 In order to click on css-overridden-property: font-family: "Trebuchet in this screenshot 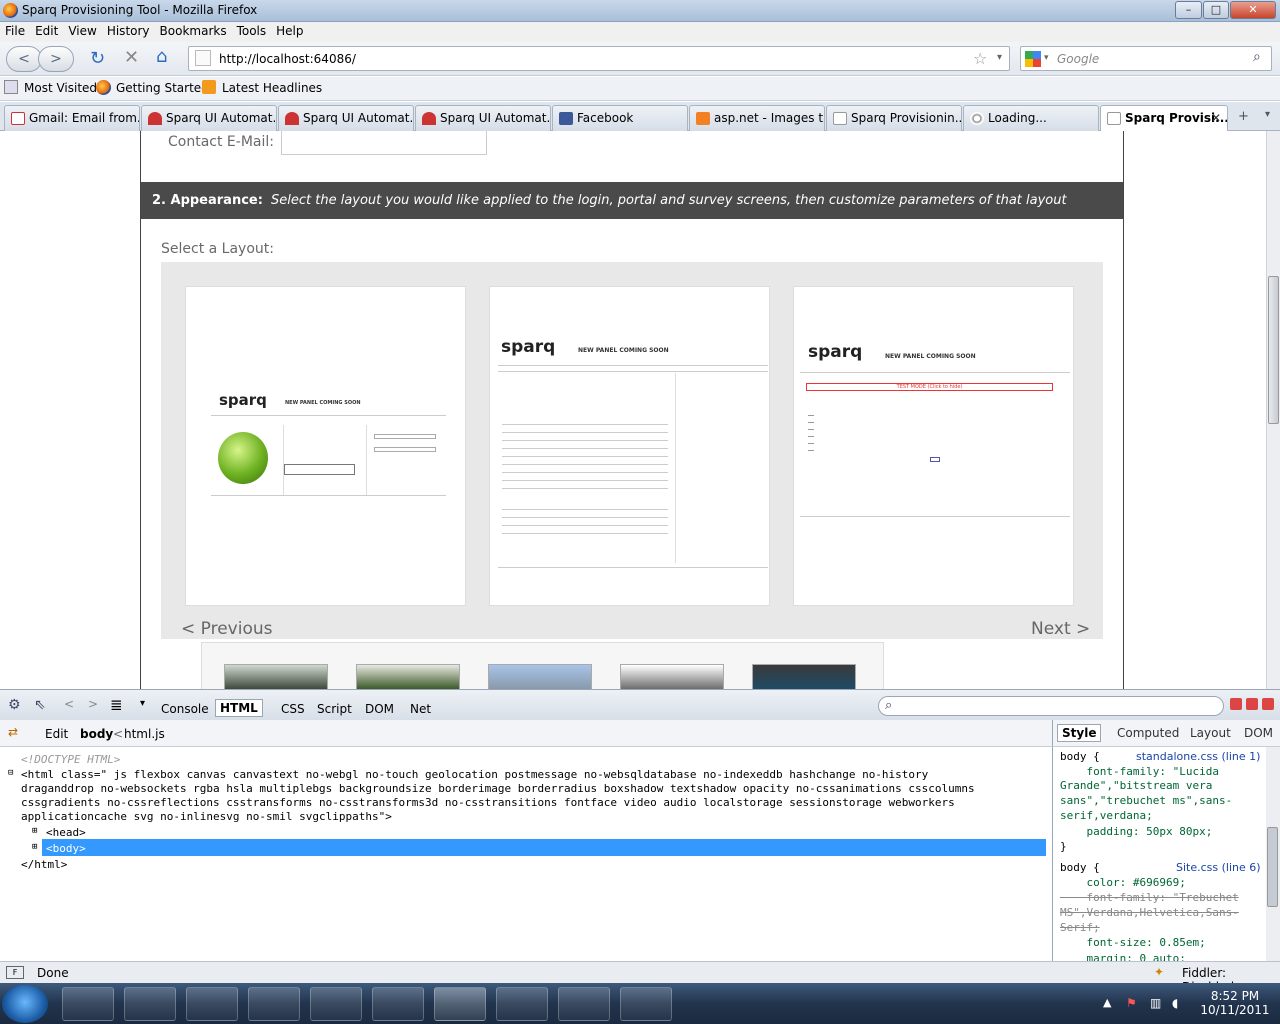, I will do `click(1149, 897)`.